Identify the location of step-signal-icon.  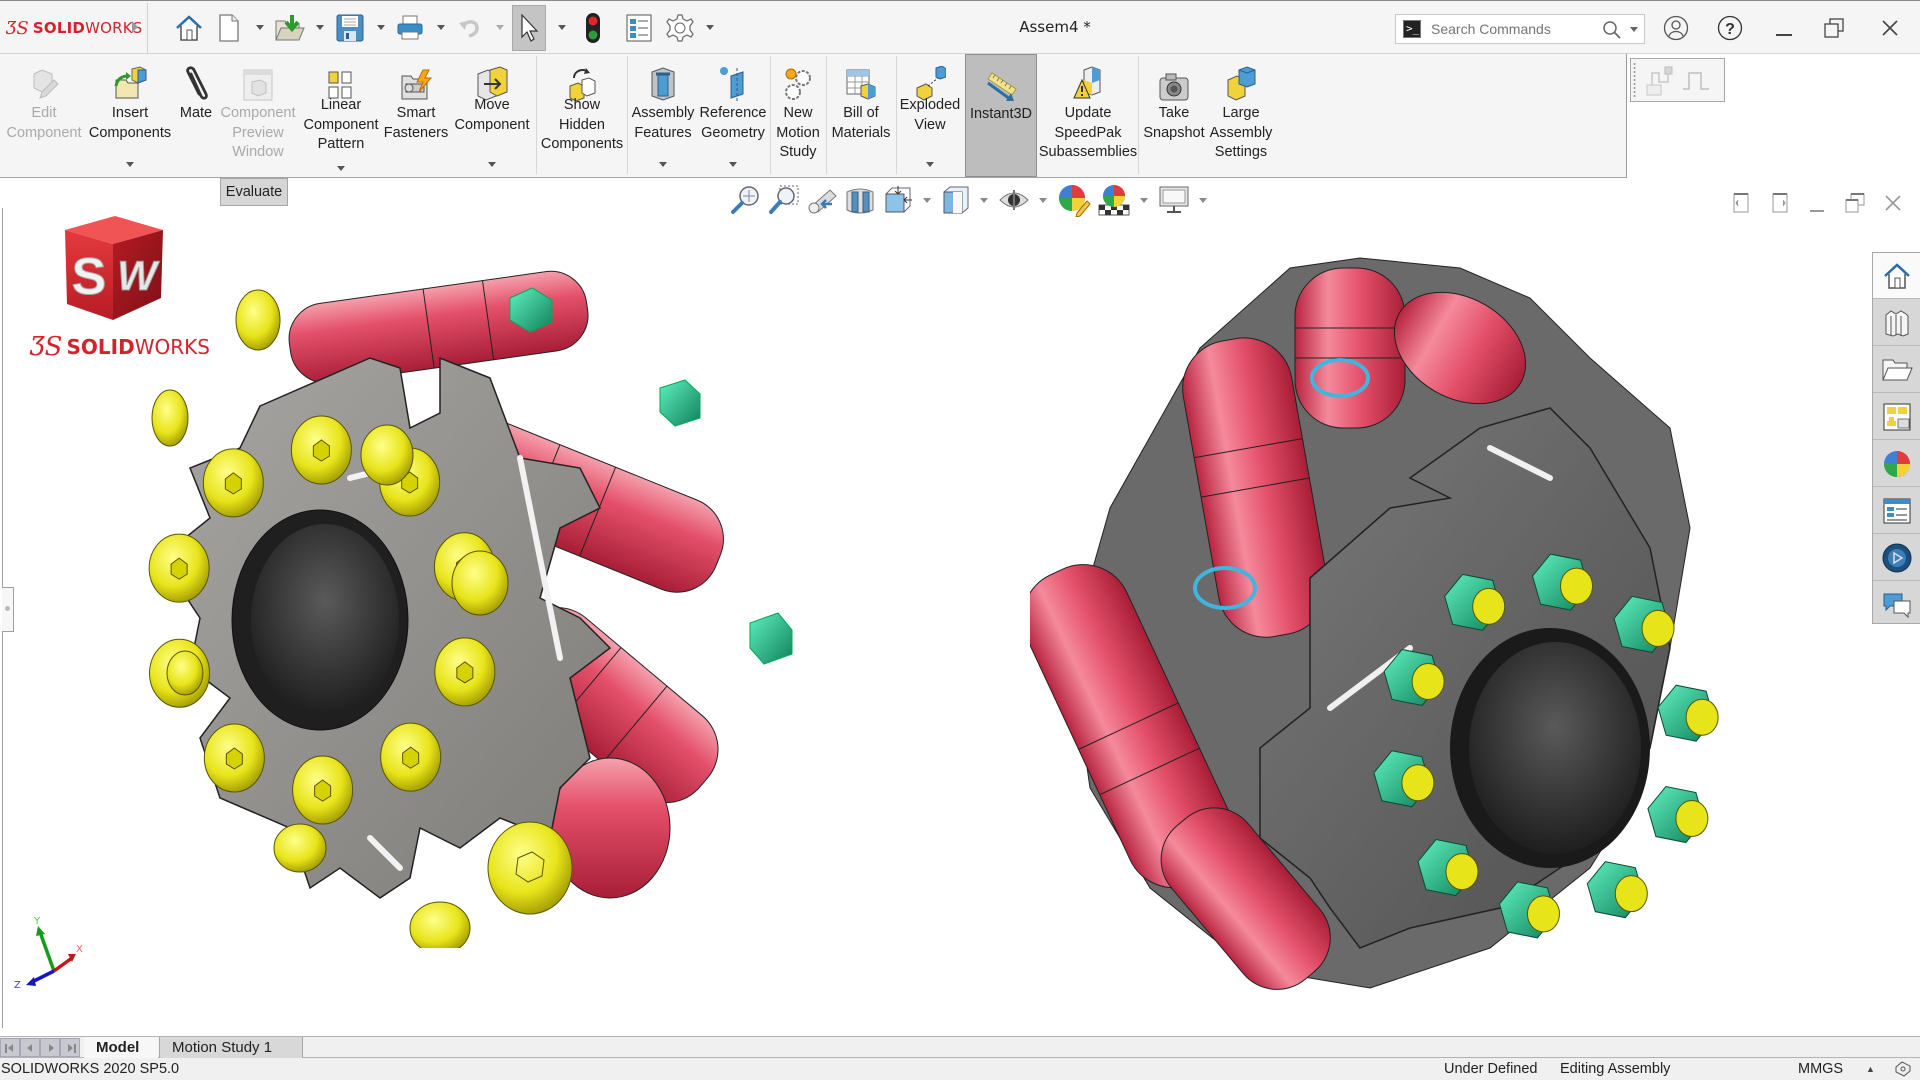
(1696, 81).